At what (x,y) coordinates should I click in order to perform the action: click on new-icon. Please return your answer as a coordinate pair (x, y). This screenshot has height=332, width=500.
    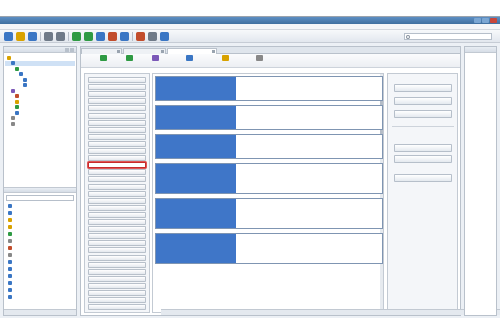
    Looking at the image, I should click on (8, 36).